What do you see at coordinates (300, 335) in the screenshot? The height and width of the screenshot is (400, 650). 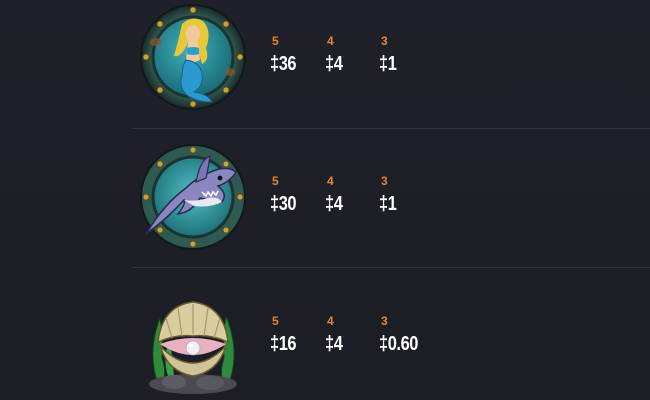 I see `payout-5-of-a-kind: 5 ‡16` at bounding box center [300, 335].